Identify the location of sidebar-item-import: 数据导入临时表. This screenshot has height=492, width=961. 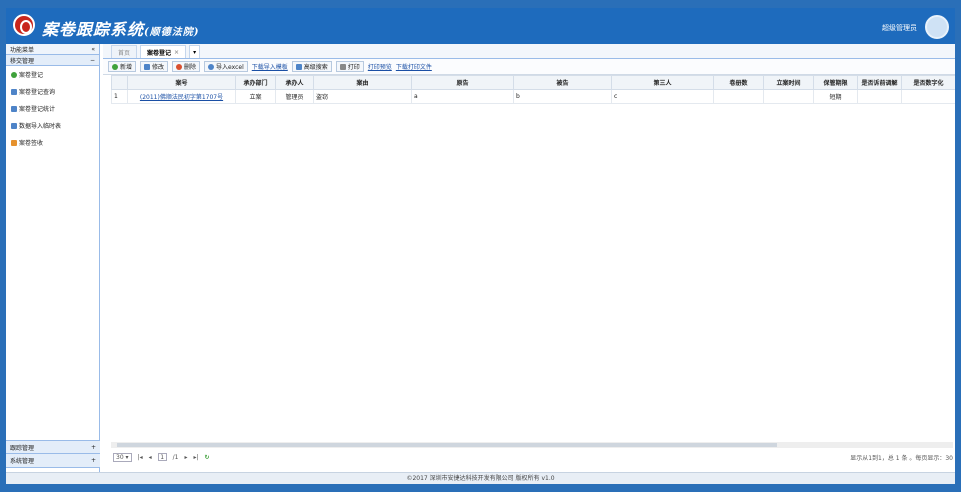
(52, 125).